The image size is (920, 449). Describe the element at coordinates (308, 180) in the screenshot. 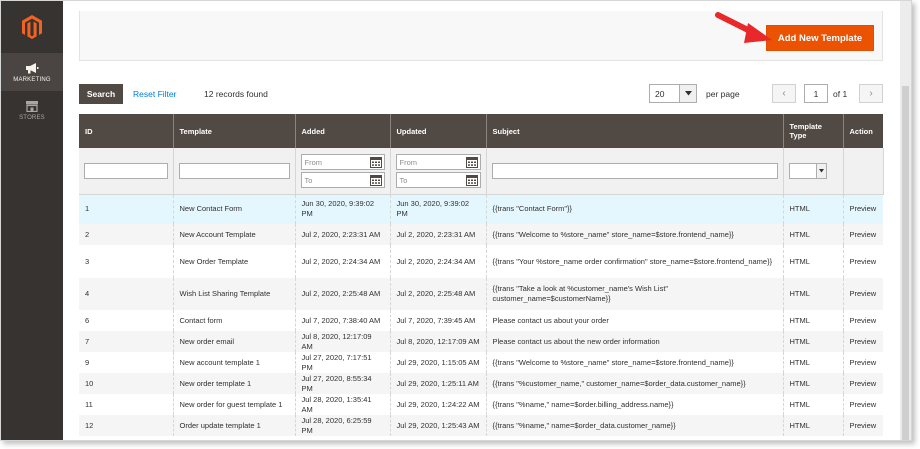

I see `added-to-placeholder: To` at that location.